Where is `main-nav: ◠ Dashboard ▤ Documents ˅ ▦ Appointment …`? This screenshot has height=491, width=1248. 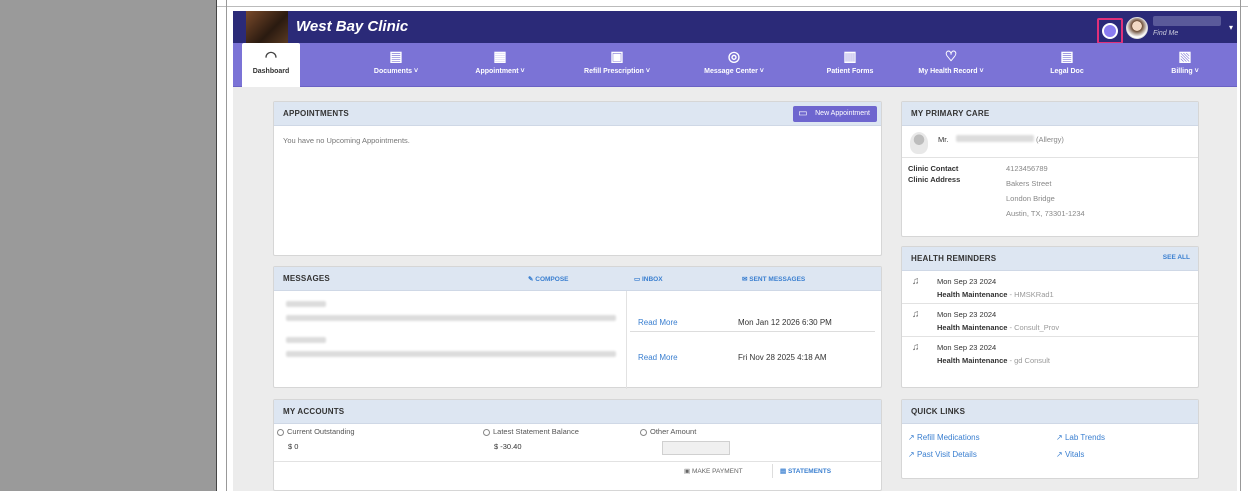
main-nav: ◠ Dashboard ▤ Documents ˅ ▦ Appointment … is located at coordinates (735, 65).